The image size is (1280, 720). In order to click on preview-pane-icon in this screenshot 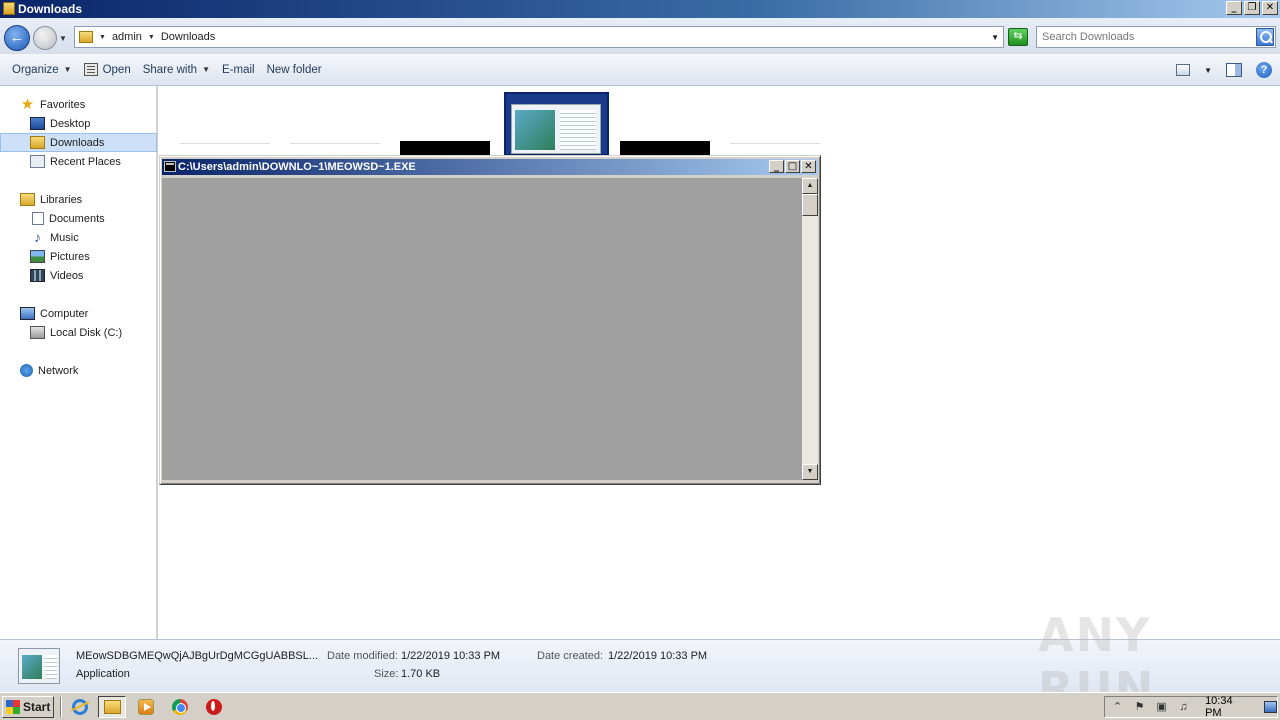, I will do `click(1234, 70)`.